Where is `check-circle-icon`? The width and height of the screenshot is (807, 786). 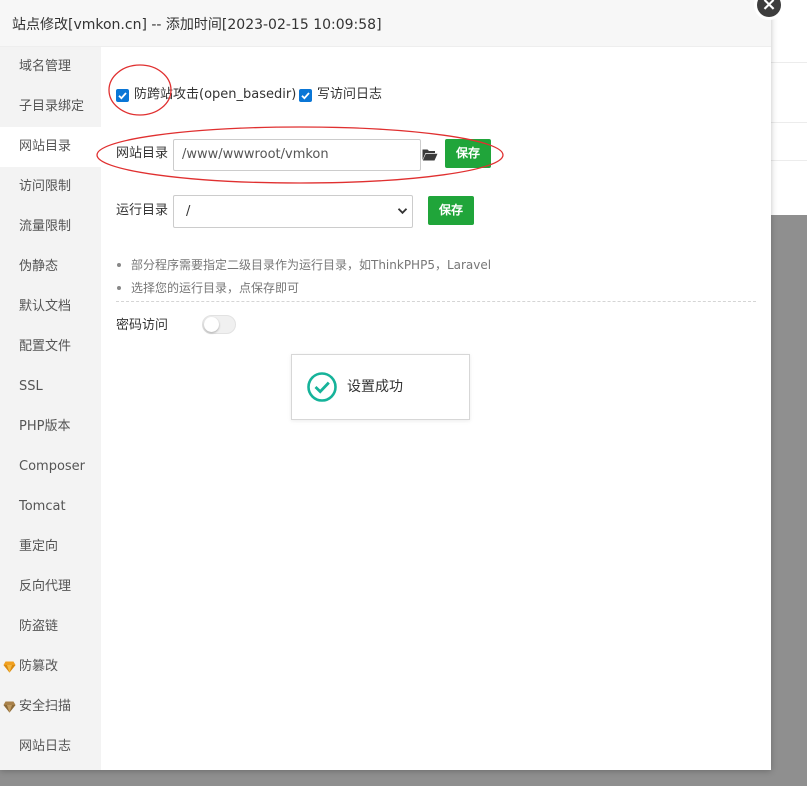
check-circle-icon is located at coordinates (322, 387).